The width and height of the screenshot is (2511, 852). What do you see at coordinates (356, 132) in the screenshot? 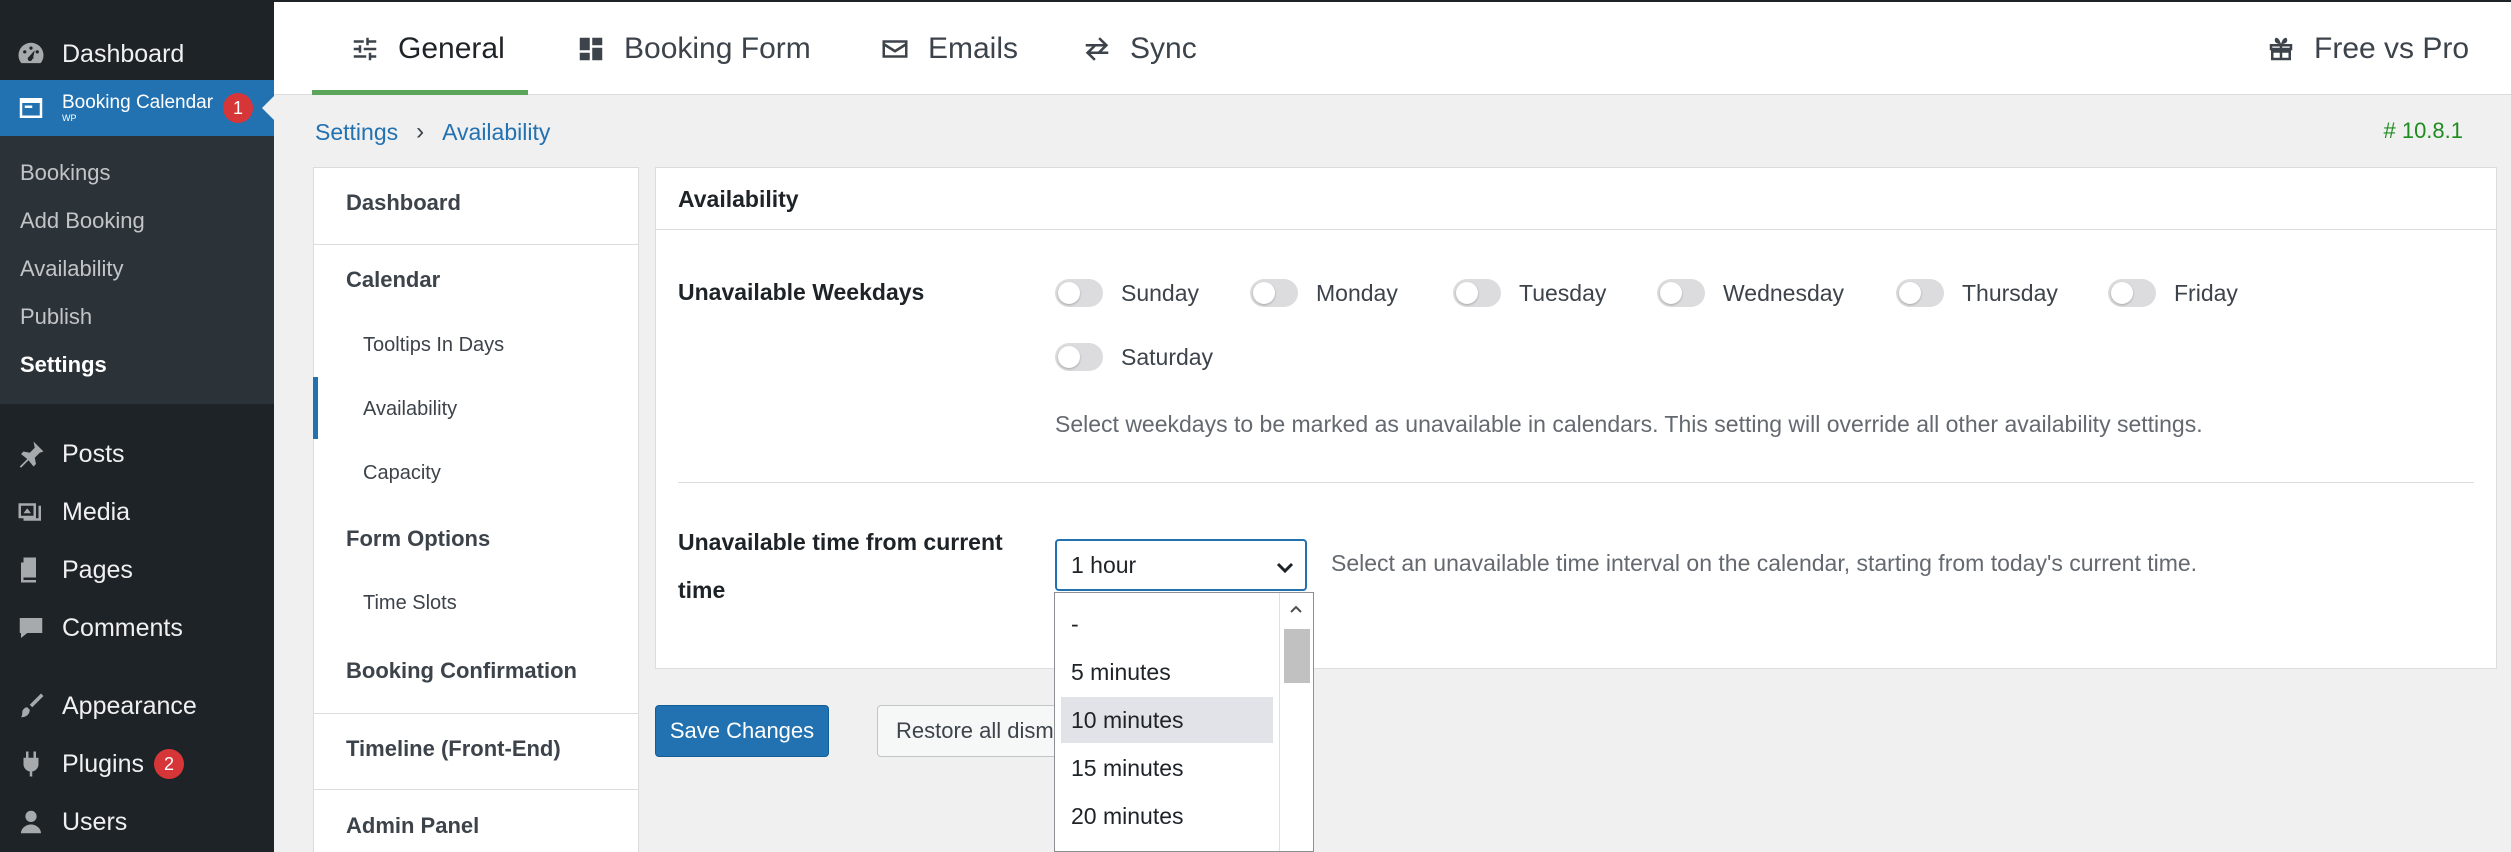
I see `breadcrumb-settings: Settings` at bounding box center [356, 132].